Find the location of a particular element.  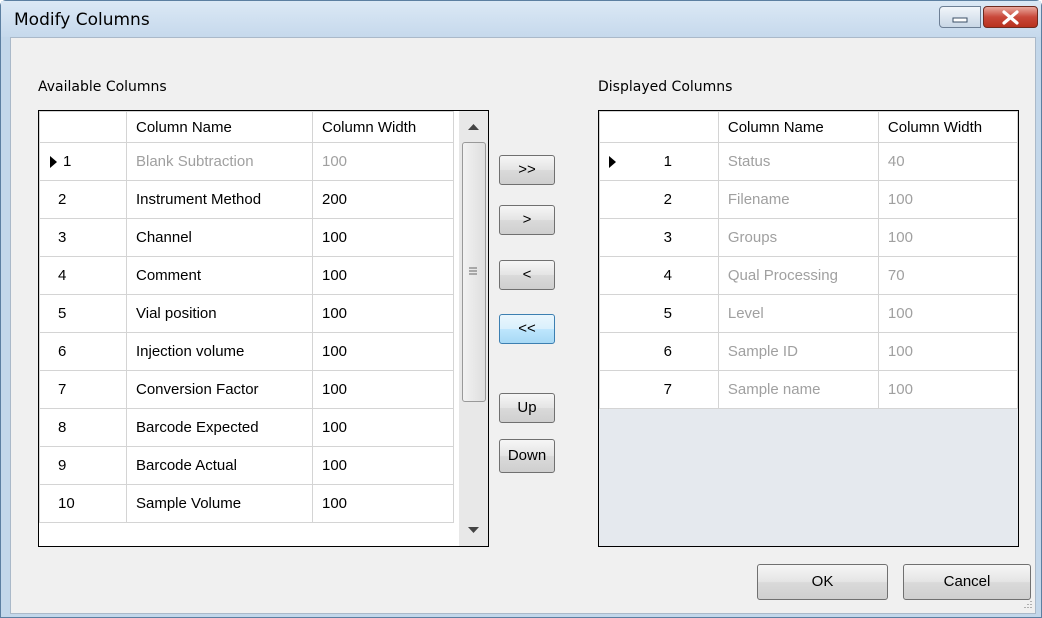

table-row: 2 Instrument Method 200 is located at coordinates (246, 199).